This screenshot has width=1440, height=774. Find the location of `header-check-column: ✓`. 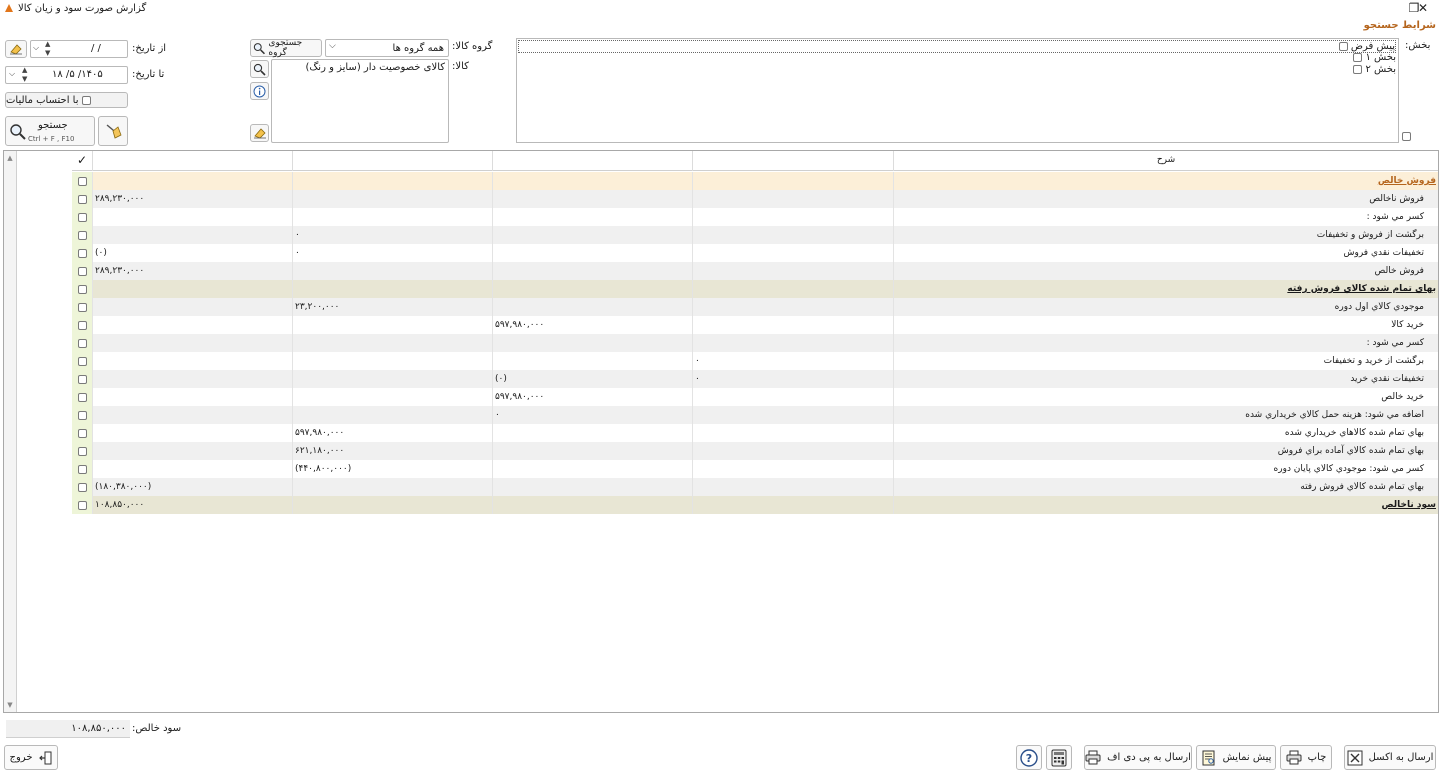

header-check-column: ✓ is located at coordinates (82, 161).